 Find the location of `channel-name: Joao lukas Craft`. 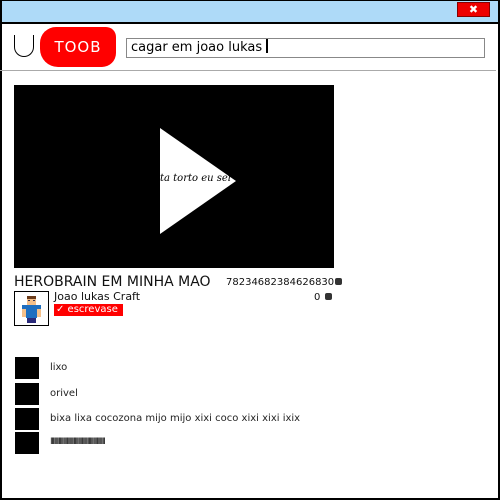

channel-name: Joao lukas Craft is located at coordinates (97, 296).